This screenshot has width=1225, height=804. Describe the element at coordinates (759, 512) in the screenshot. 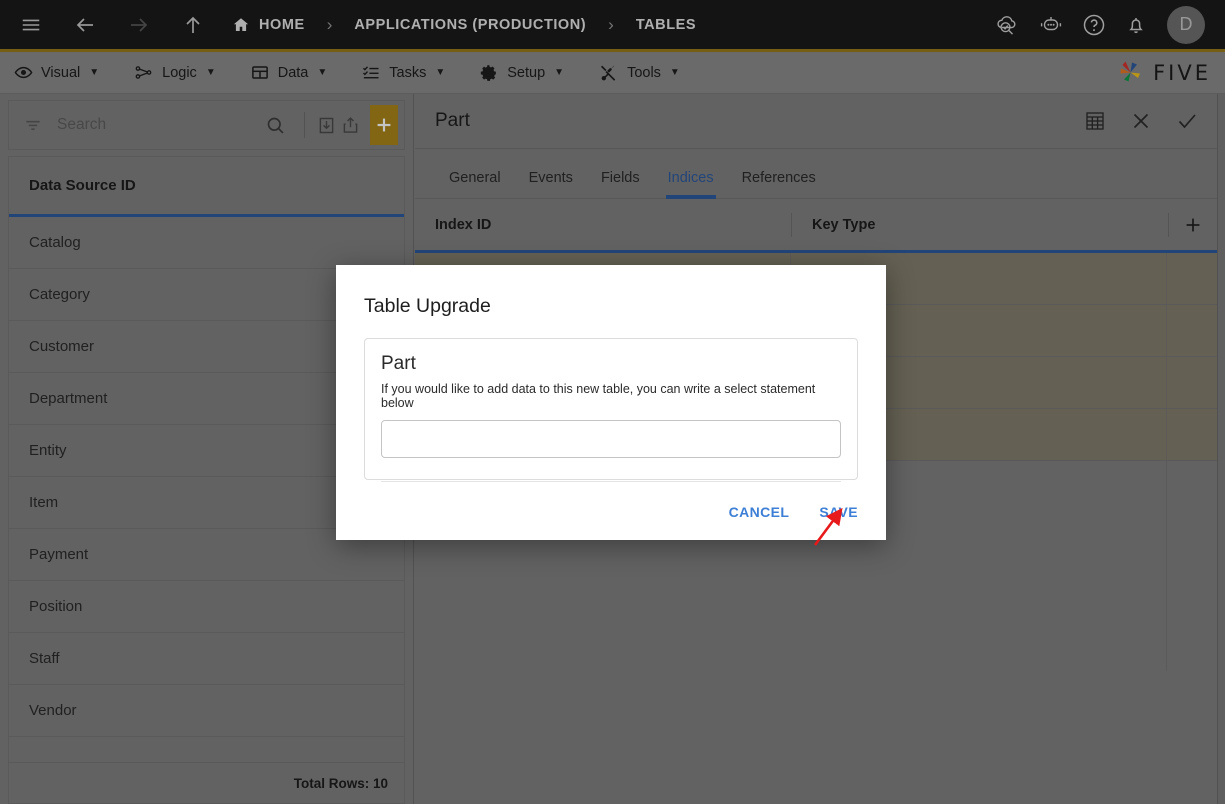

I see `cancel-button: CANCEL` at that location.